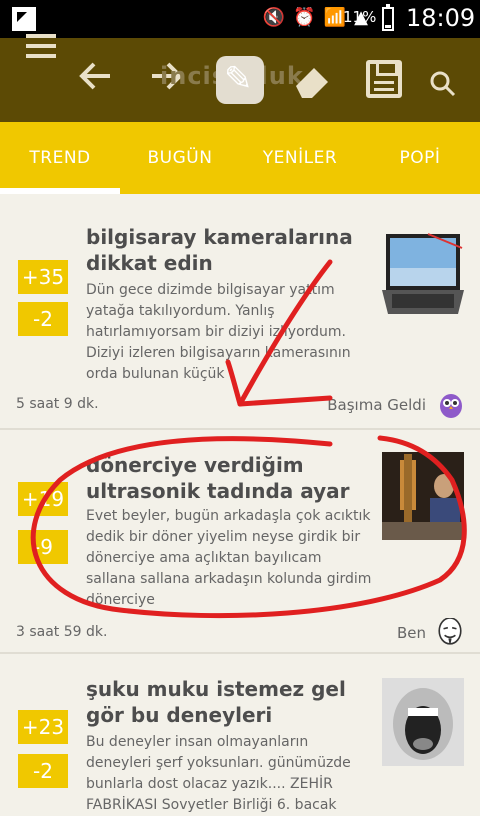 This screenshot has width=480, height=816. I want to click on tab-yeniler: YENİLER, so click(300, 158).